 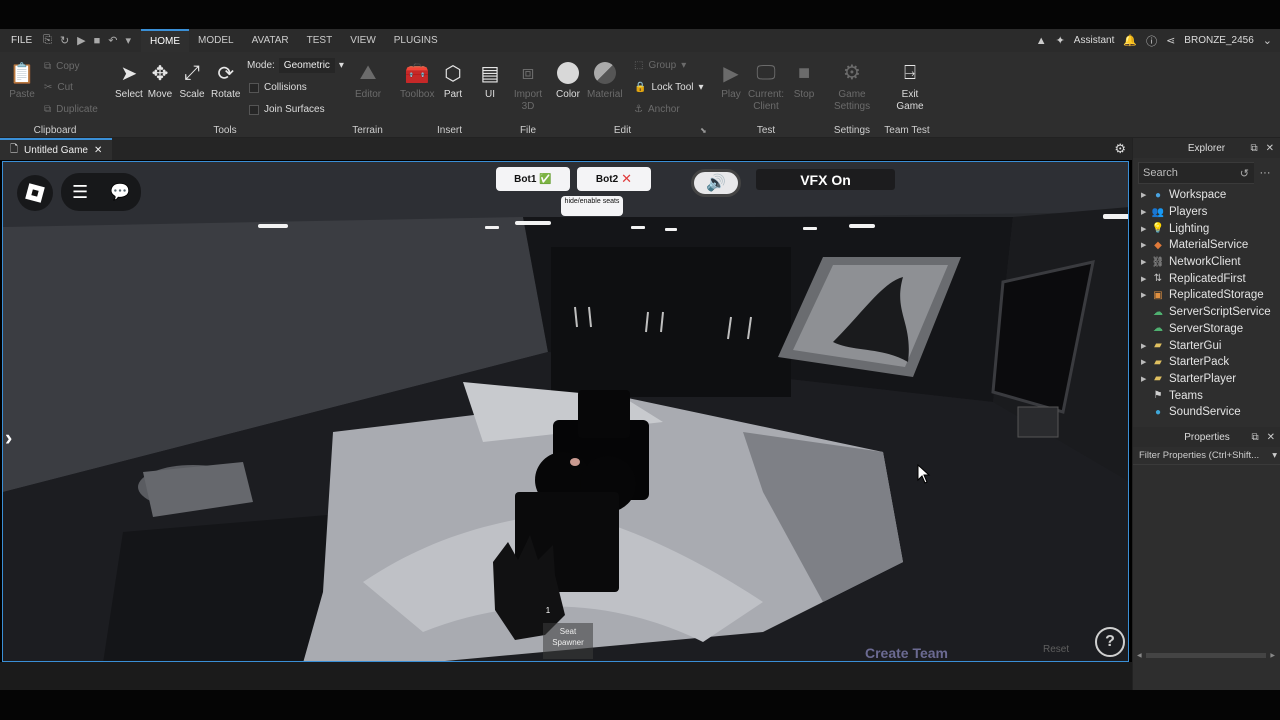 What do you see at coordinates (1206, 262) in the screenshot?
I see `explorer-item-networkclient: ▶ ⛓ NetworkClient` at bounding box center [1206, 262].